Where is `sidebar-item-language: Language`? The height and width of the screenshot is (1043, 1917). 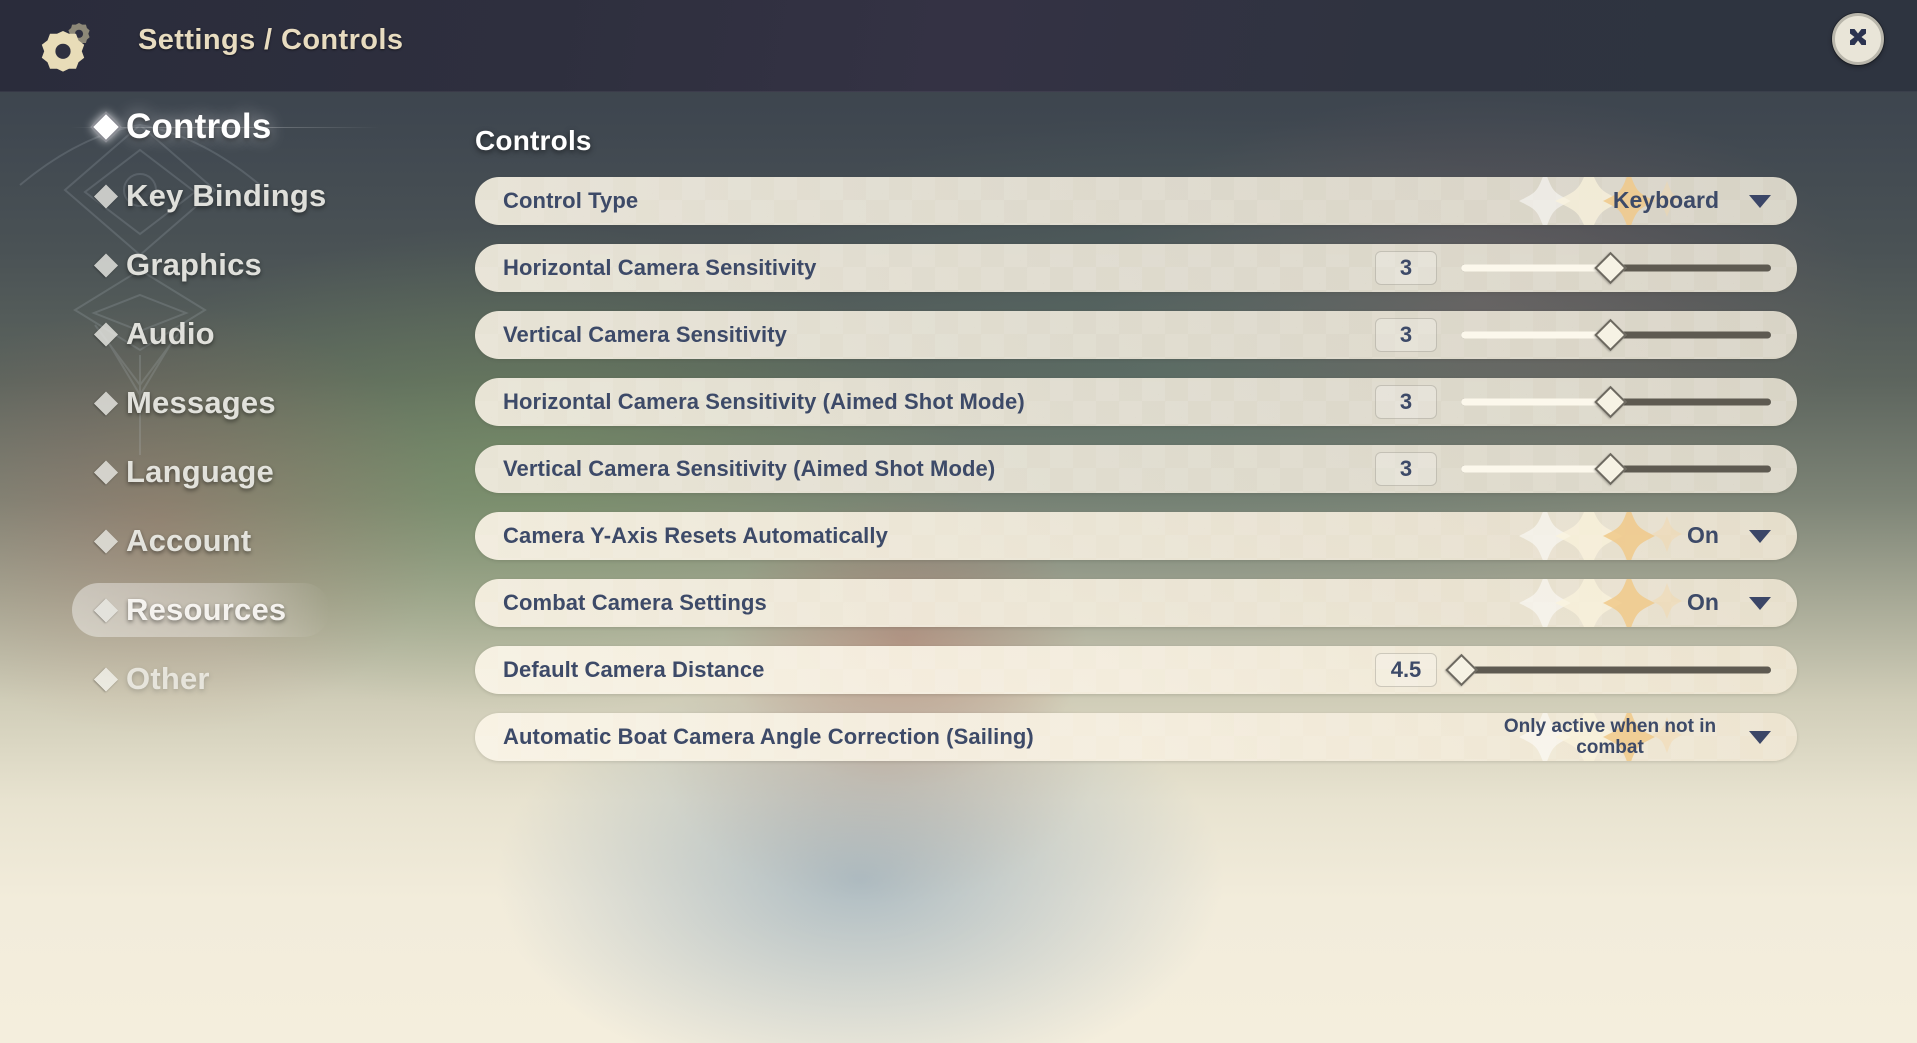
sidebar-item-language: Language is located at coordinates (210, 472).